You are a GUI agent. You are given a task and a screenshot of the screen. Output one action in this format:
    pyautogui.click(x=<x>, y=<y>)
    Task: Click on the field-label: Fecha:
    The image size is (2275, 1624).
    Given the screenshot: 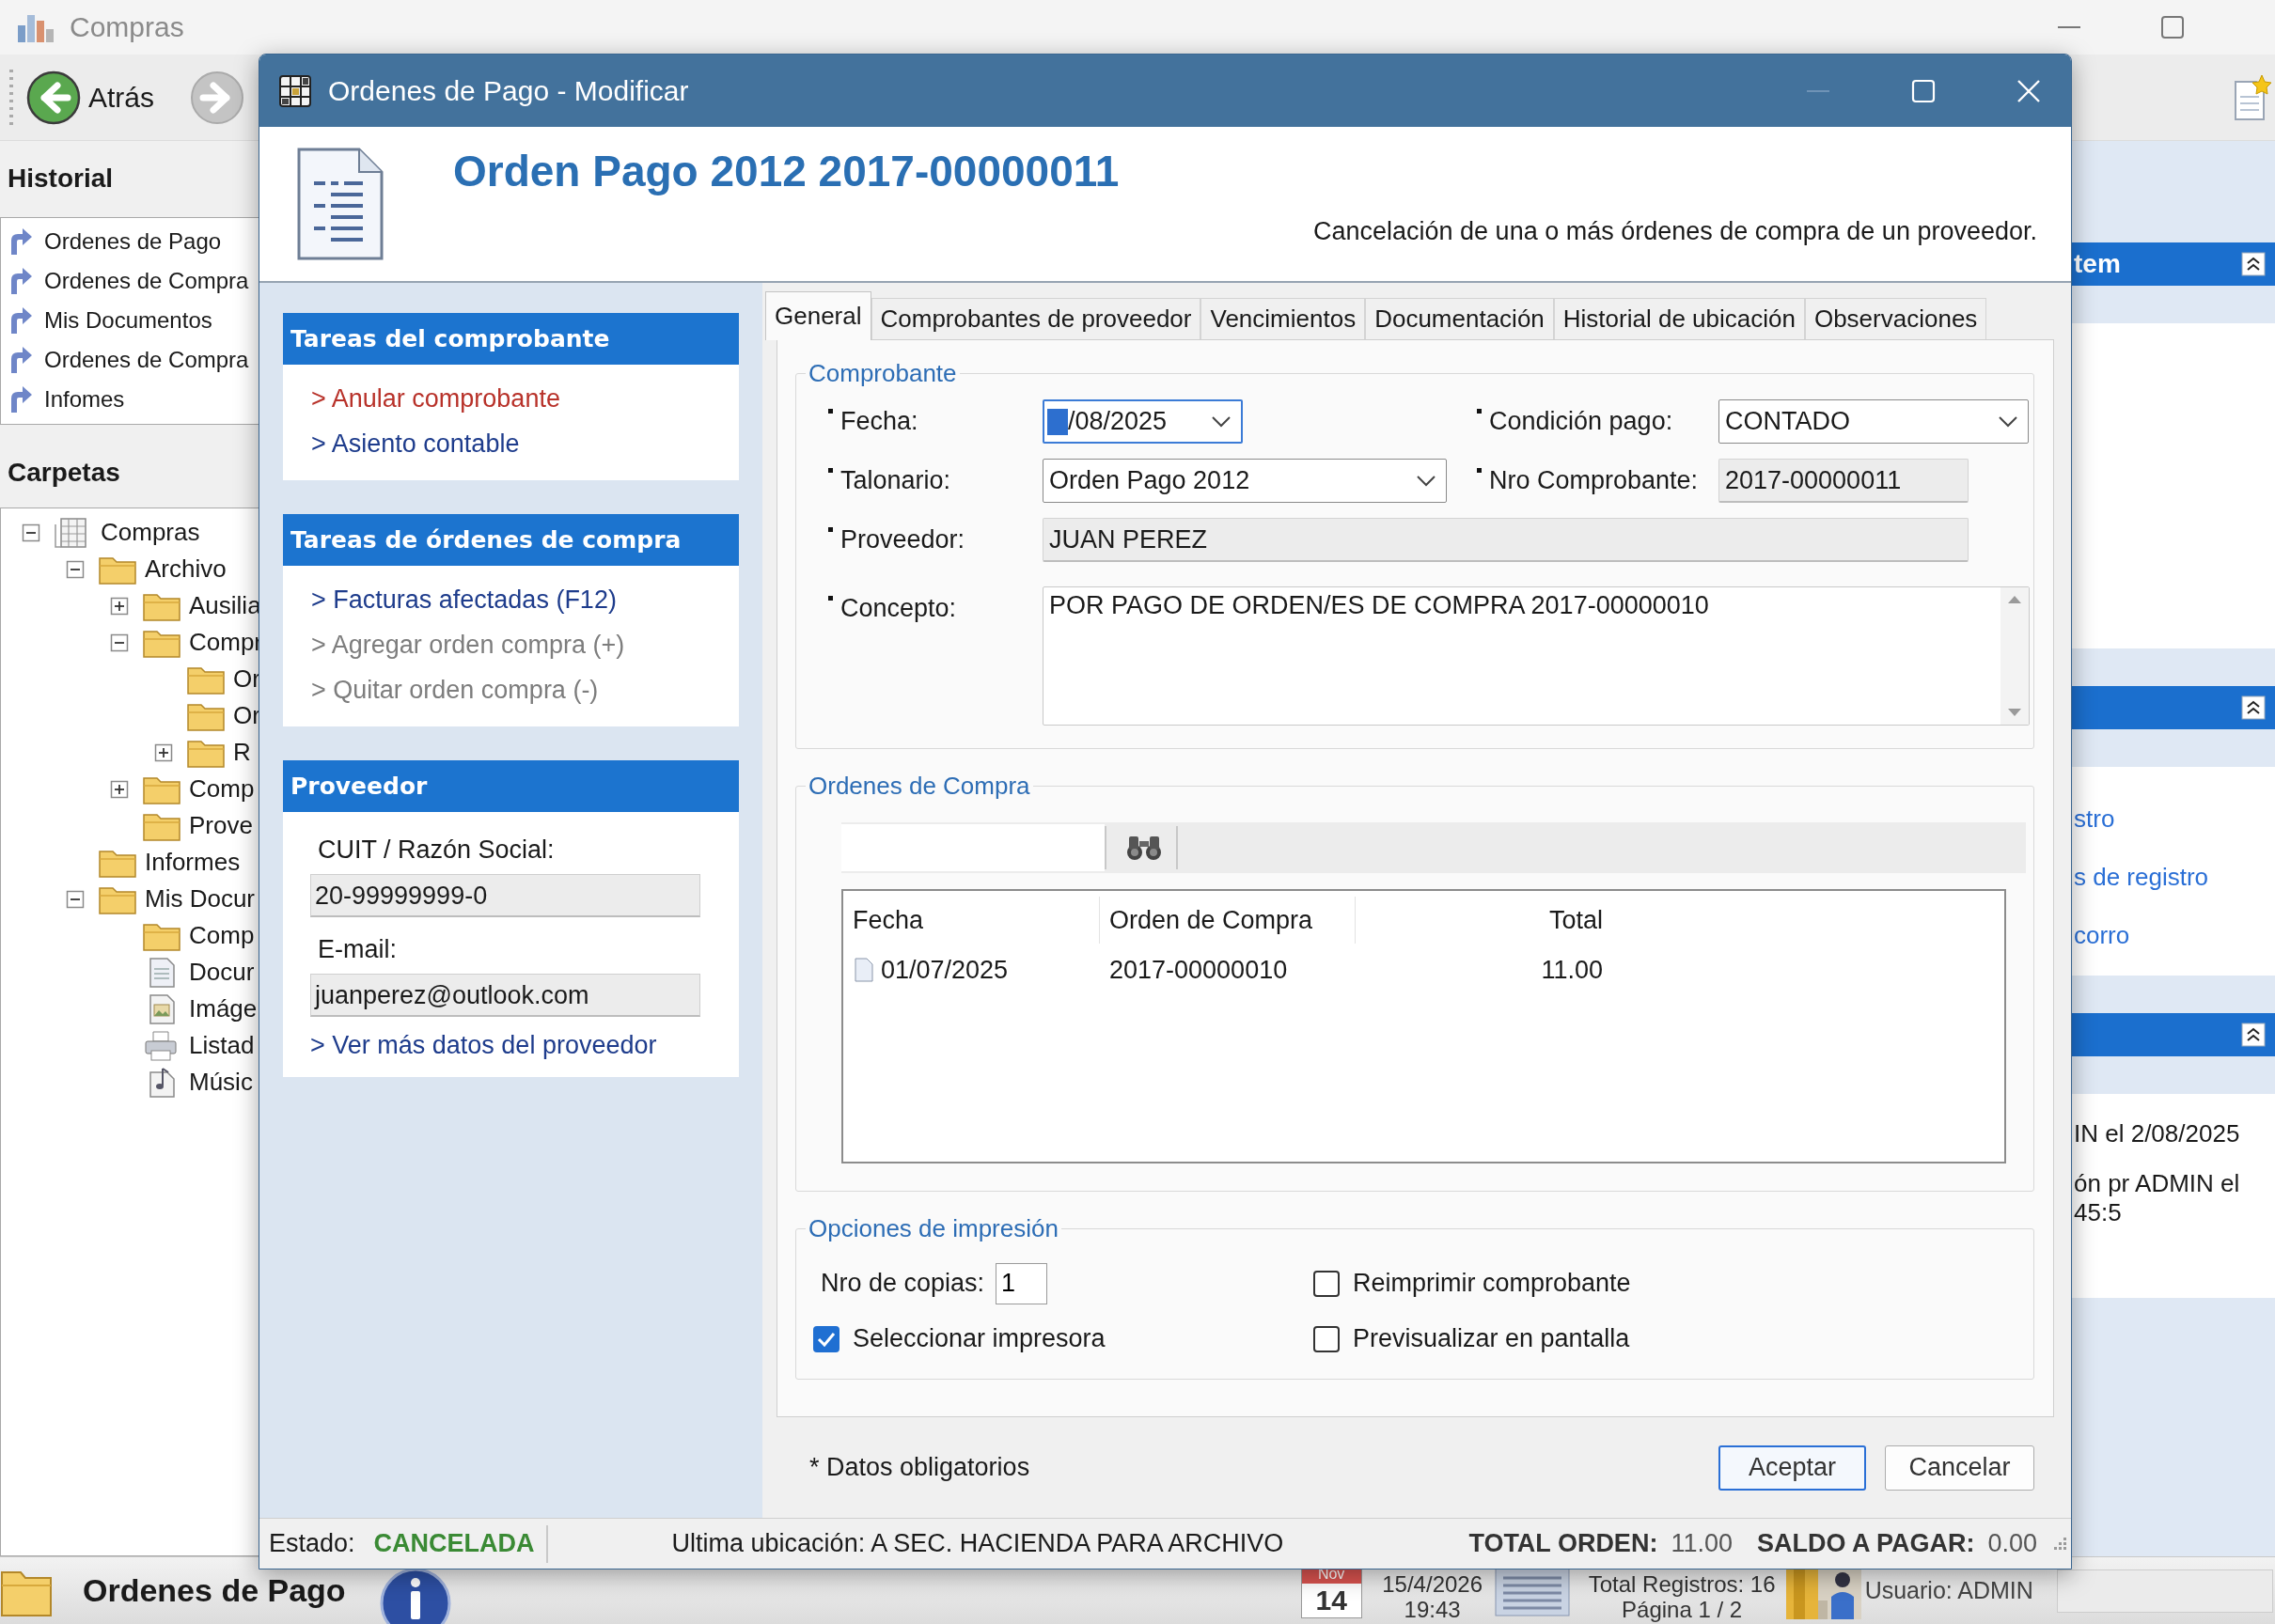 What is the action you would take?
    pyautogui.click(x=879, y=421)
    